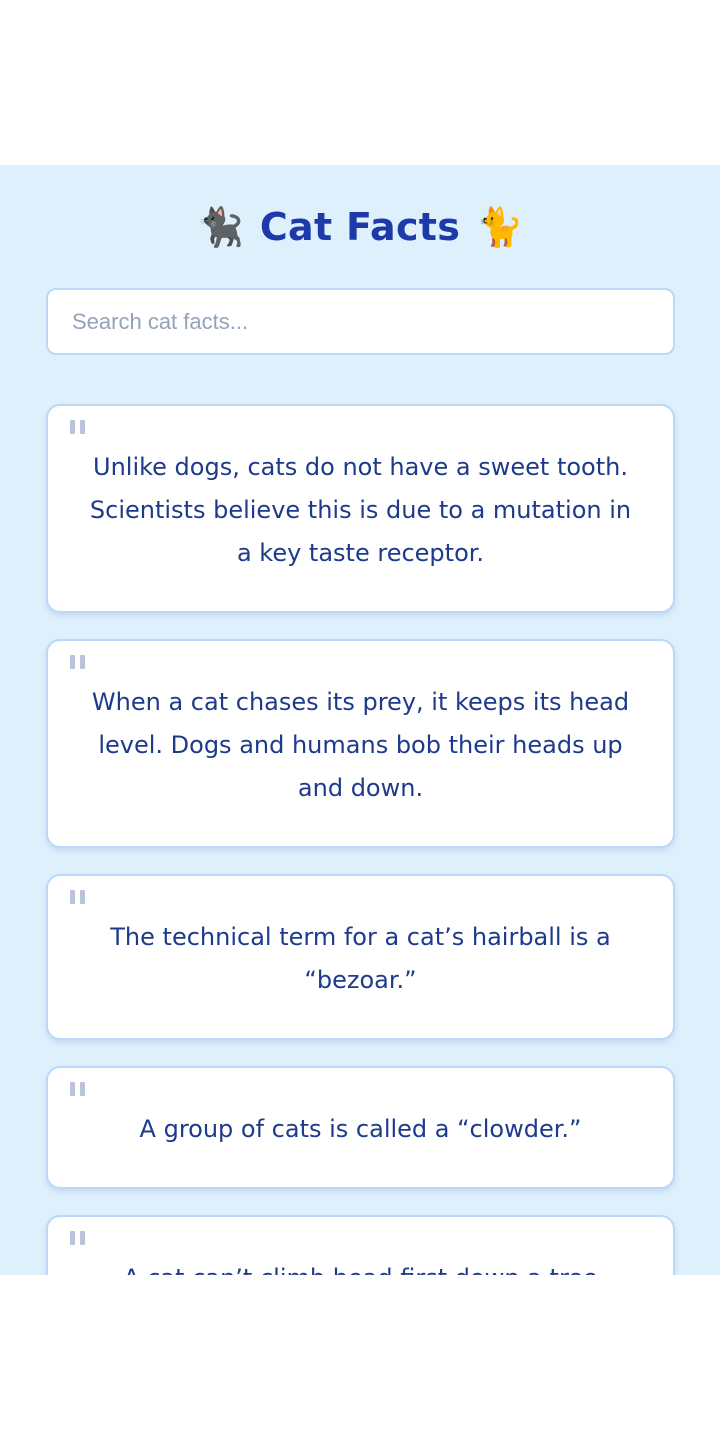  I want to click on page-title: Cat Facts, so click(360, 227).